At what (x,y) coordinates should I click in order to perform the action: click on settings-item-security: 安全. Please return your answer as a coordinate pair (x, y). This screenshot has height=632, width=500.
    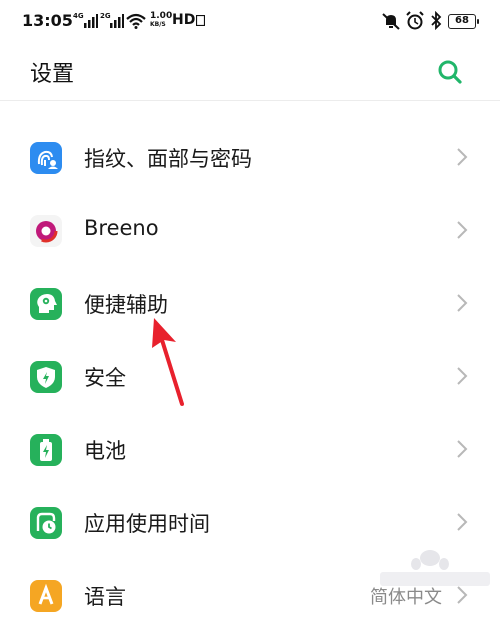
    Looking at the image, I should click on (250, 376).